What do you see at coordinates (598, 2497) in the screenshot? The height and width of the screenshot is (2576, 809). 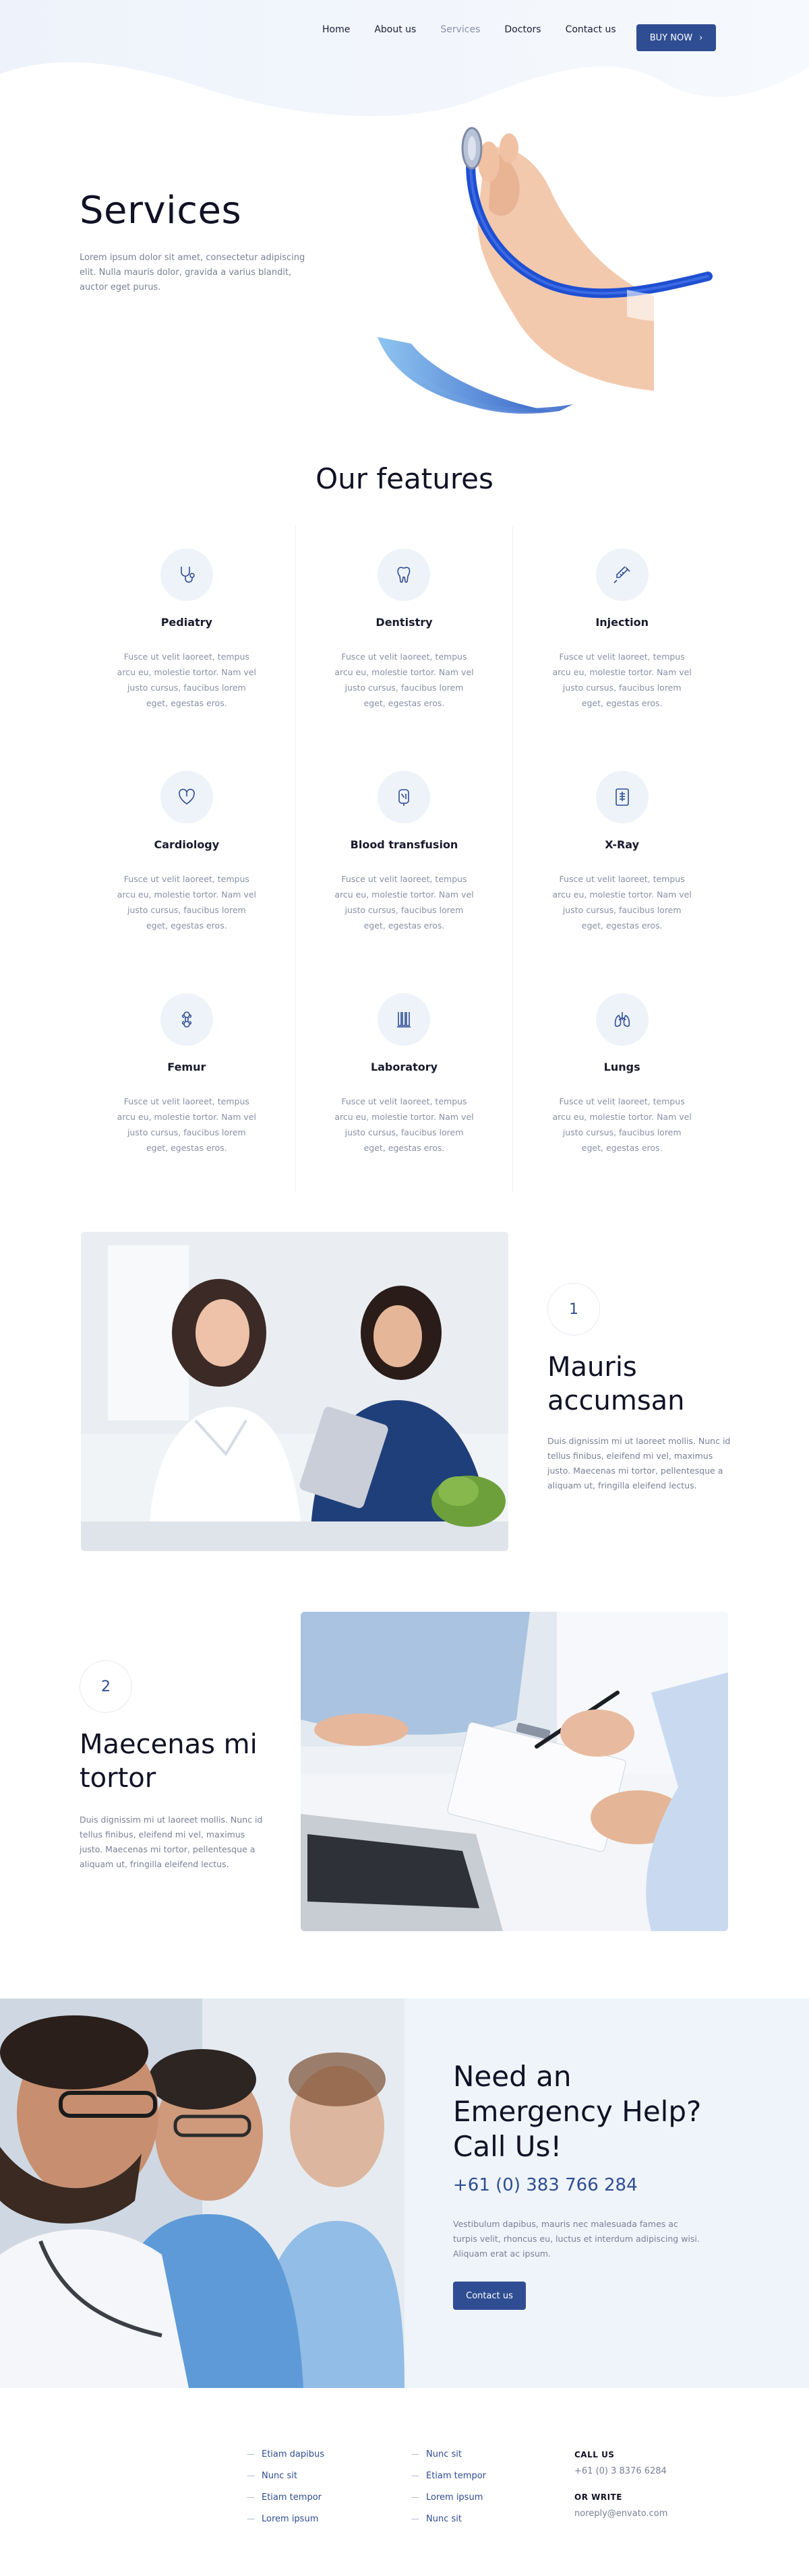 I see `write-heading: OR WRITE` at bounding box center [598, 2497].